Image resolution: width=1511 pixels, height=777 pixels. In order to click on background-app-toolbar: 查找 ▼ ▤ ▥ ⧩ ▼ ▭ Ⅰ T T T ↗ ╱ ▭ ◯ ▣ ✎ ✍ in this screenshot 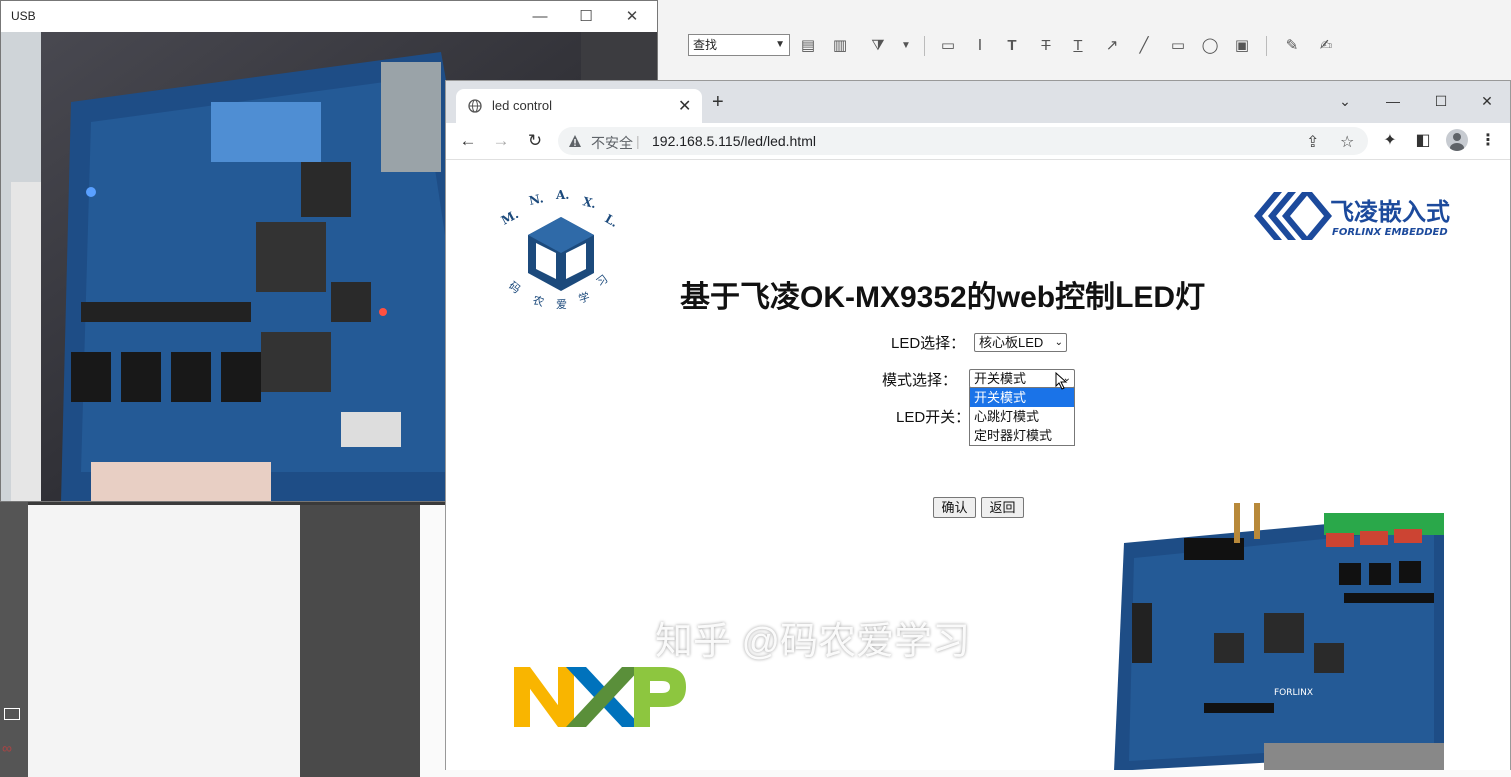, I will do `click(1075, 40)`.